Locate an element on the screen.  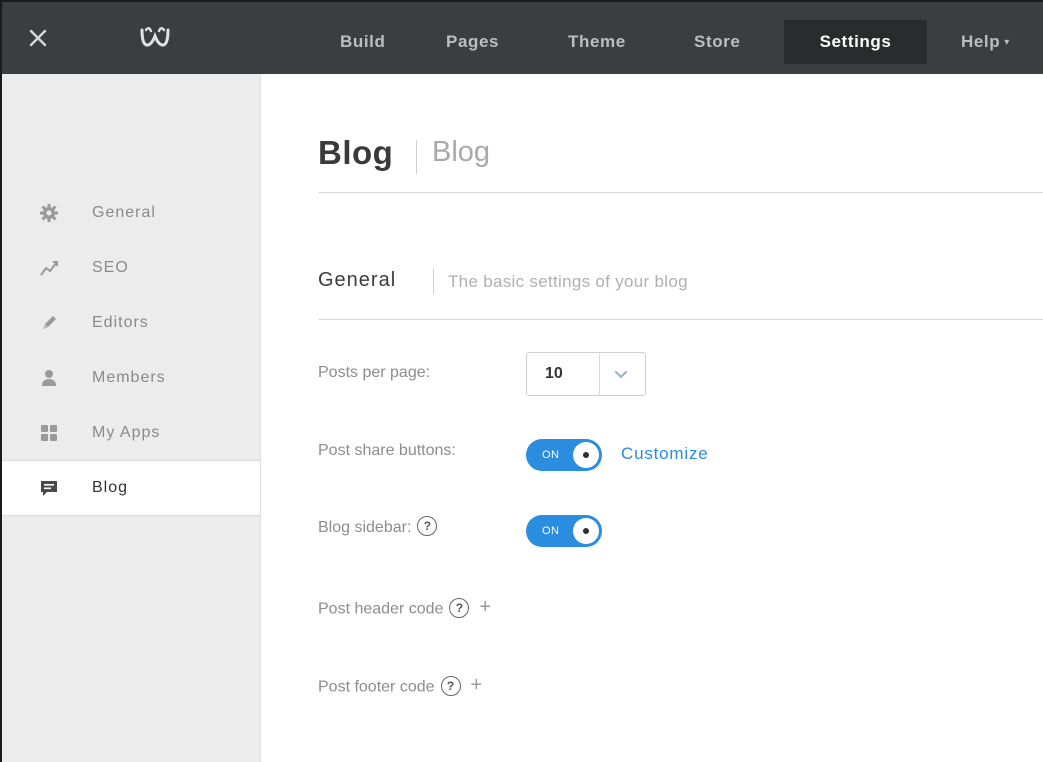
blog-sidebar-label: Blog sidebar: is located at coordinates (365, 528).